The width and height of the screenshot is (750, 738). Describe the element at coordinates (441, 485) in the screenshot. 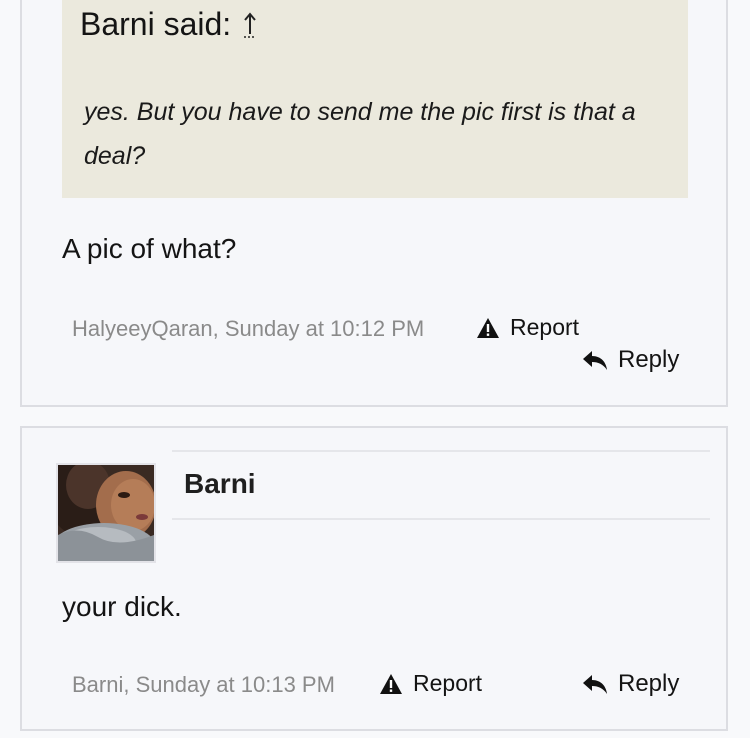

I see `author-header: Barni` at that location.